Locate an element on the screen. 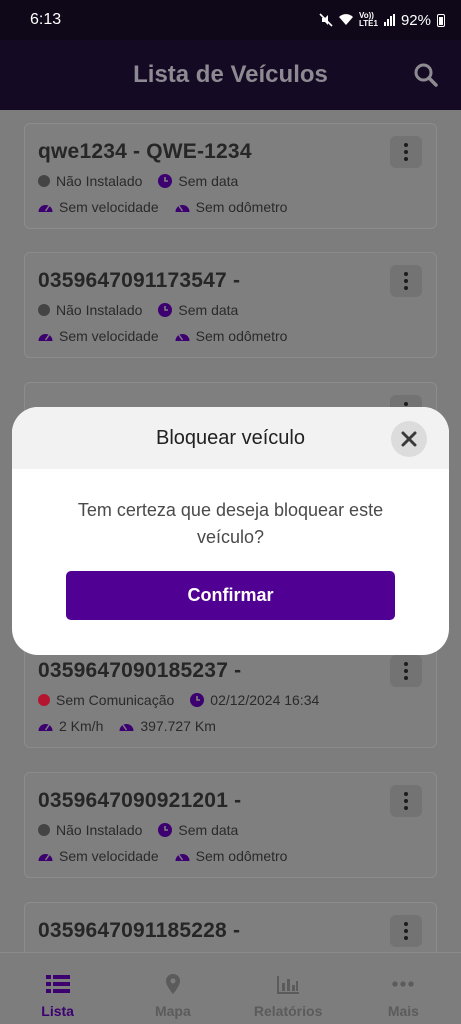 Image resolution: width=461 pixels, height=1024 pixels. bottom-nav: Lista Mapa Relatórios Mais is located at coordinates (230, 988).